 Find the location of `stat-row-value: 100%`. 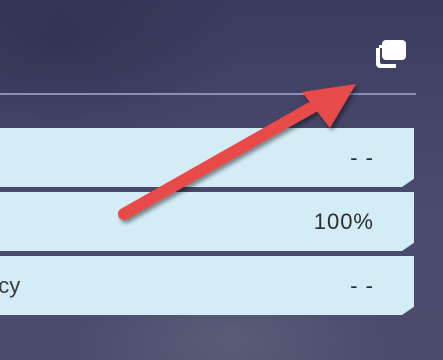

stat-row-value: 100% is located at coordinates (343, 221).